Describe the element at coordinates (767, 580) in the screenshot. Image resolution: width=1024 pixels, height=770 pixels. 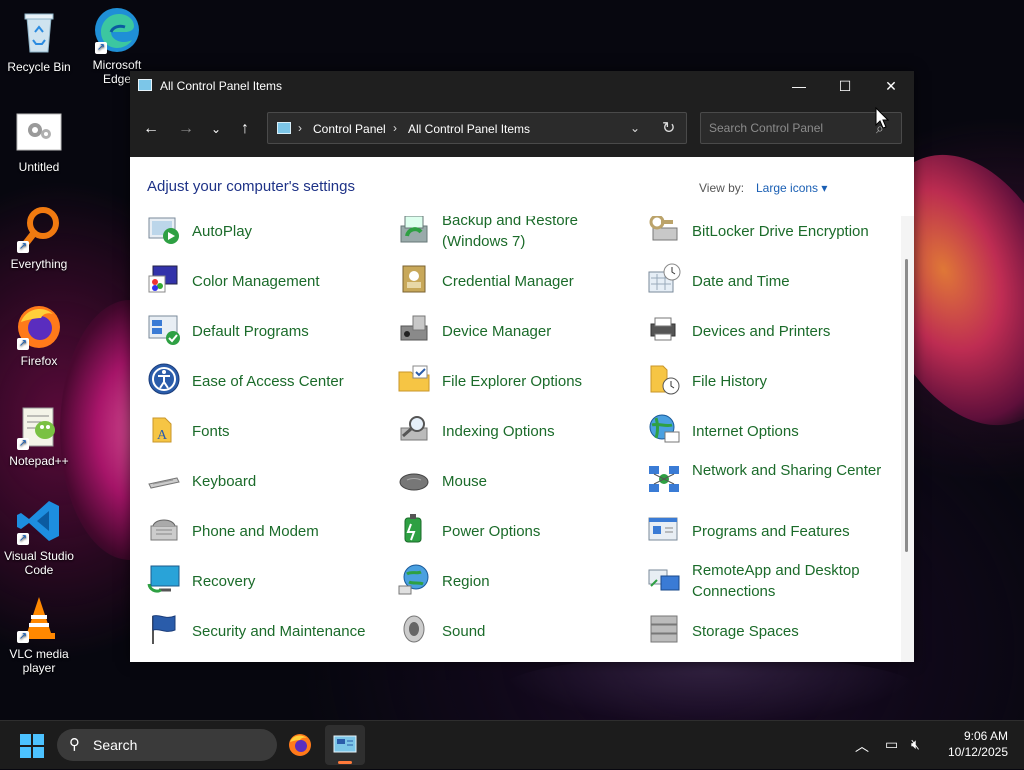
I see `cp-item-remoteapp: RemoteApp and Desktop Connections` at that location.